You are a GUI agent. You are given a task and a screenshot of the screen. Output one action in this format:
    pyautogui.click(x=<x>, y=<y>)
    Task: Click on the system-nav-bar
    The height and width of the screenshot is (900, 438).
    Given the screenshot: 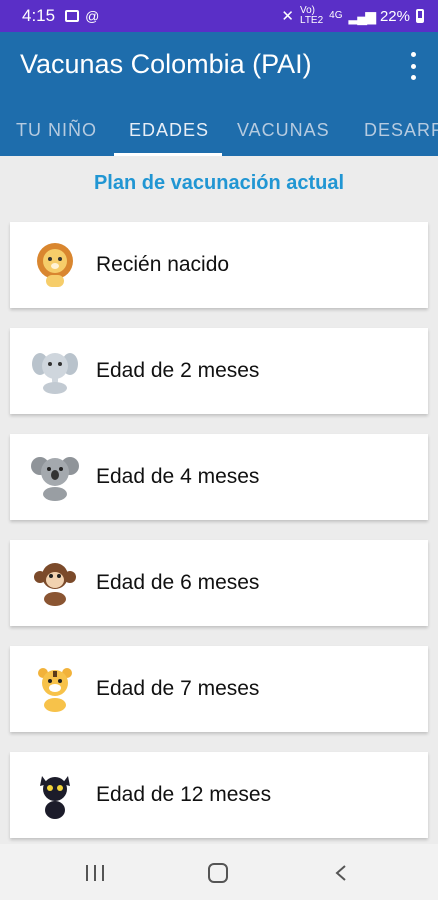 What is the action you would take?
    pyautogui.click(x=219, y=872)
    